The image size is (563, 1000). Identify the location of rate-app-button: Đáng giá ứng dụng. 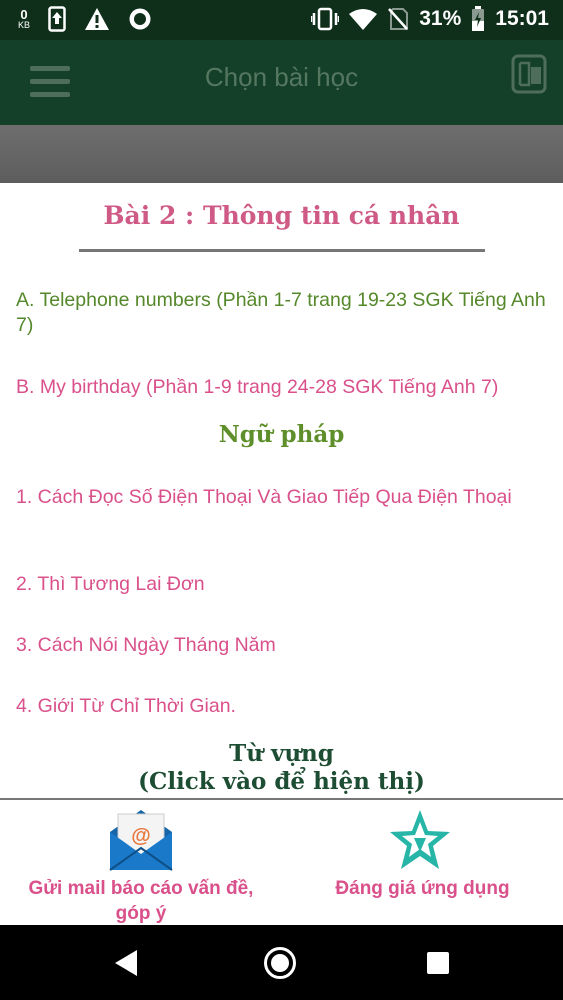
(422, 862).